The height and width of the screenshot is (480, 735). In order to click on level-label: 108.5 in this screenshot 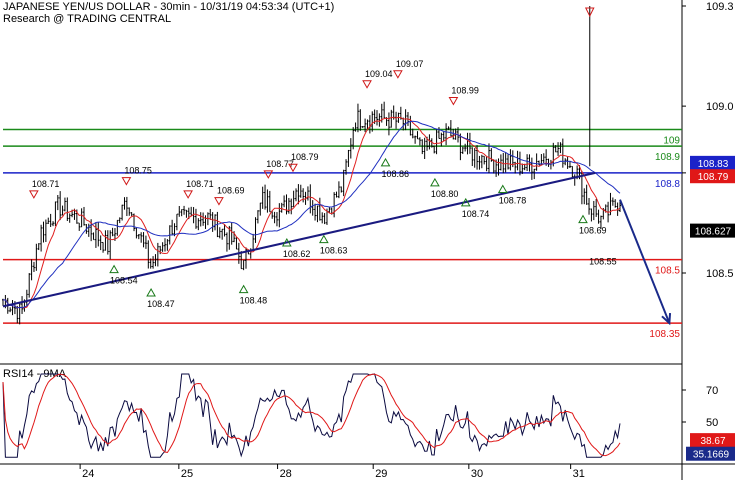, I will do `click(667, 271)`.